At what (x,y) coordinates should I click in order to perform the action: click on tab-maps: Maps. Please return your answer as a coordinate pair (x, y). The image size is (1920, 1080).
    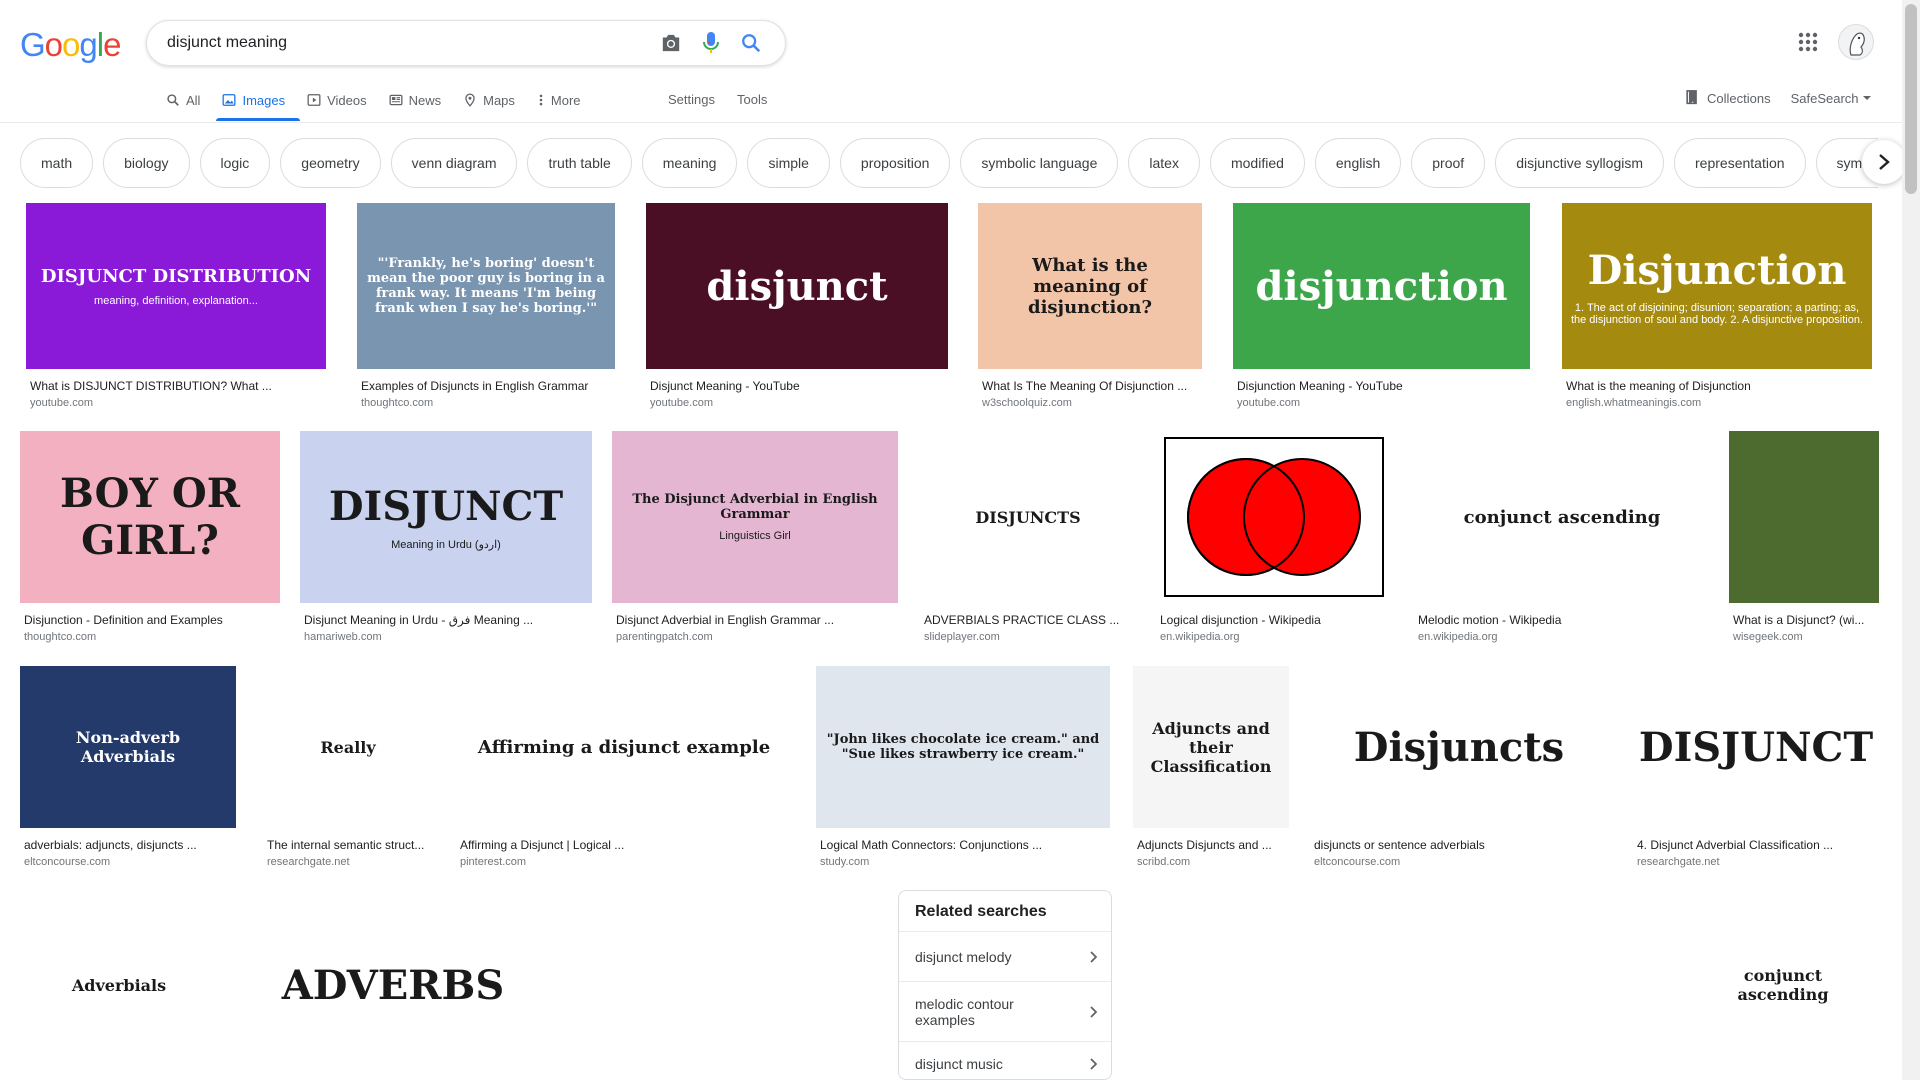
    Looking at the image, I should click on (489, 100).